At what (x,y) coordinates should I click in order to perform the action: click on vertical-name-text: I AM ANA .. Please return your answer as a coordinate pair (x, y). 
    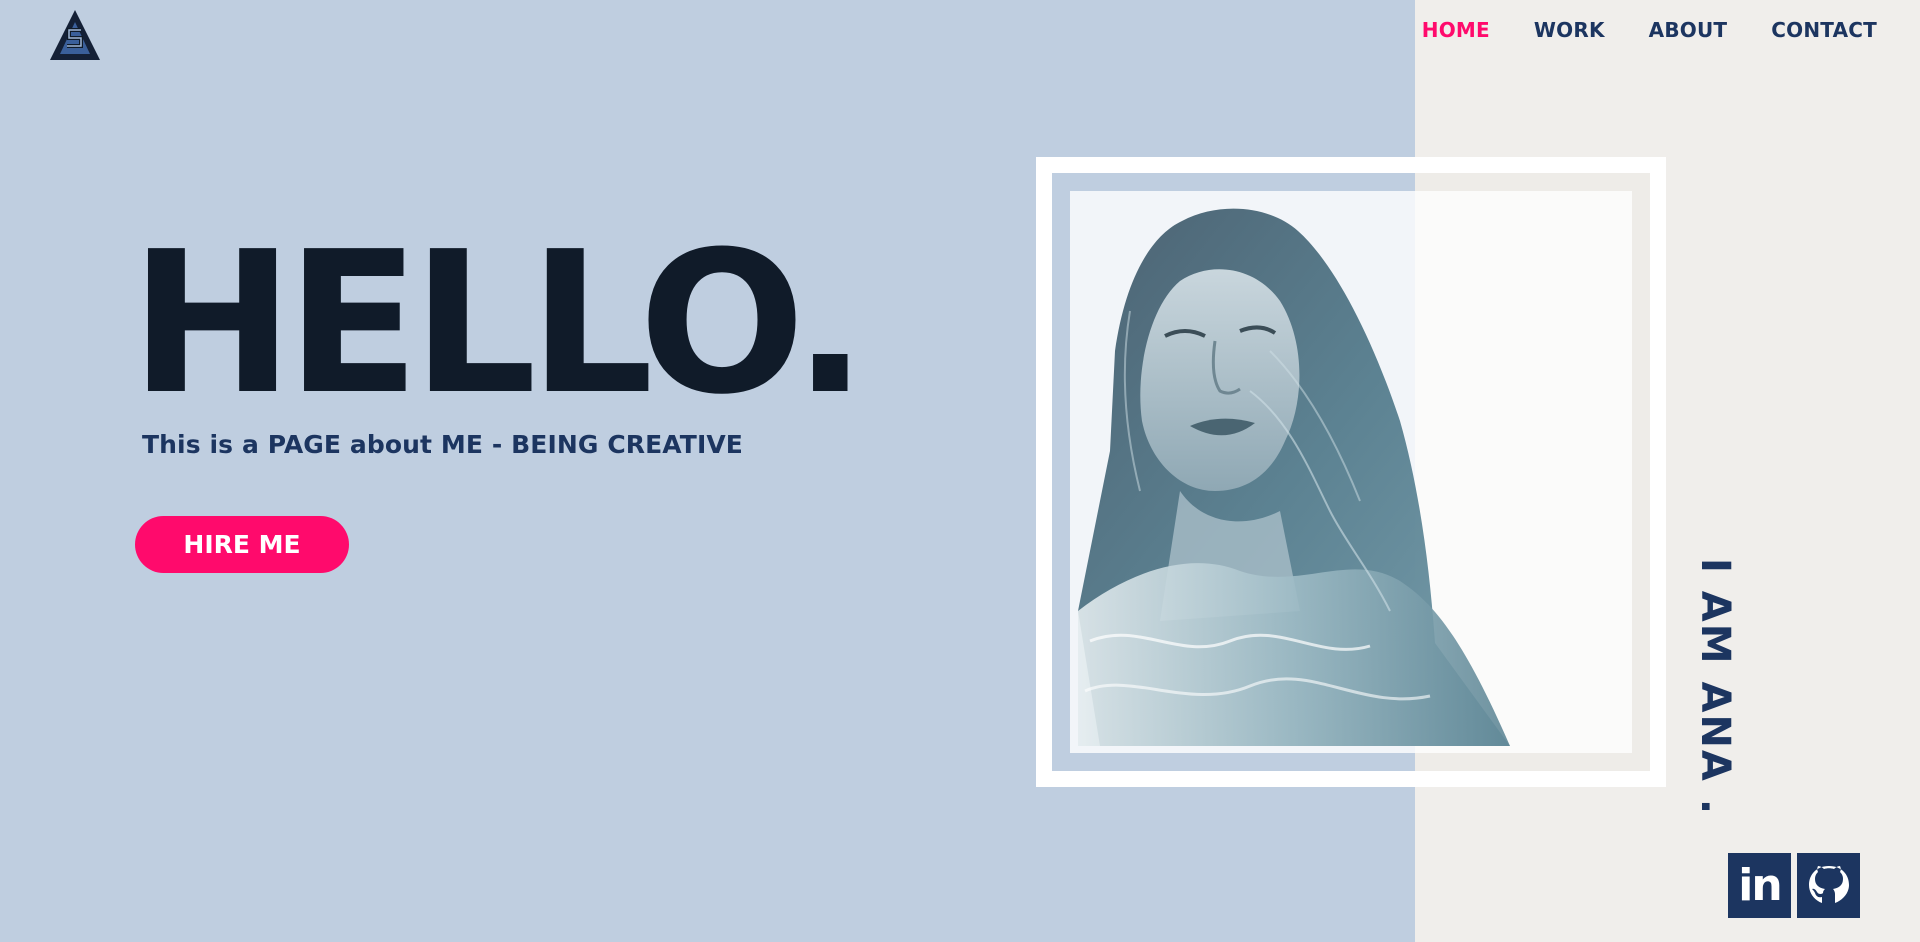
    Looking at the image, I should click on (1715, 687).